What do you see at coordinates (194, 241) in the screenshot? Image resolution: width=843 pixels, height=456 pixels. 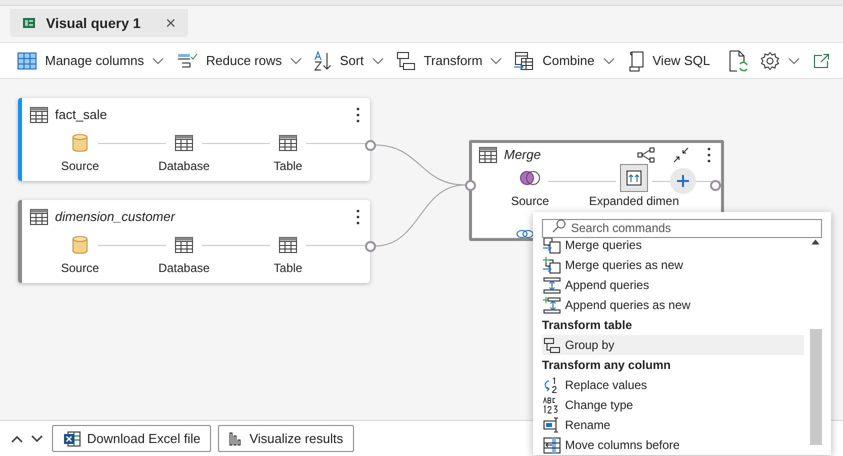 I see `query-card: dimension_customer Source Database Table` at bounding box center [194, 241].